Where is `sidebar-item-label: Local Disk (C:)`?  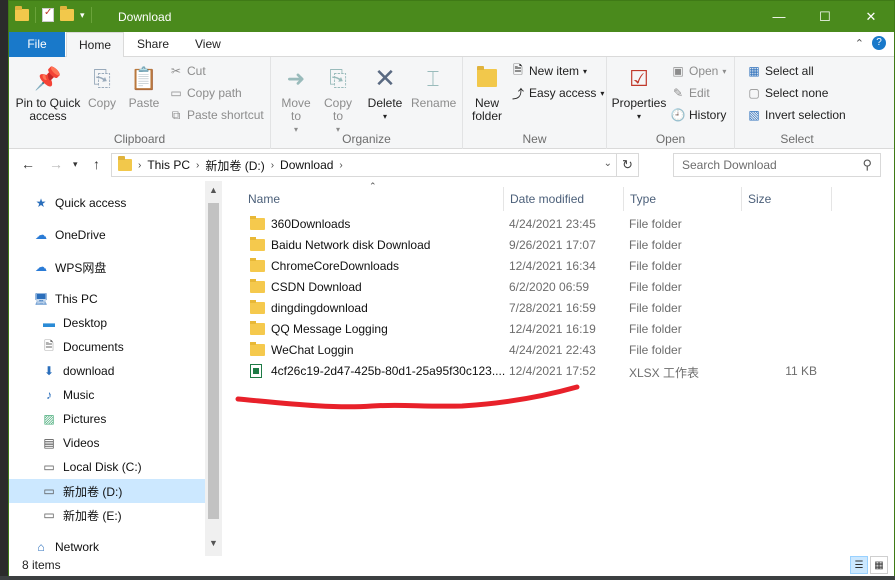
sidebar-item-label: Local Disk (C:) is located at coordinates (102, 467).